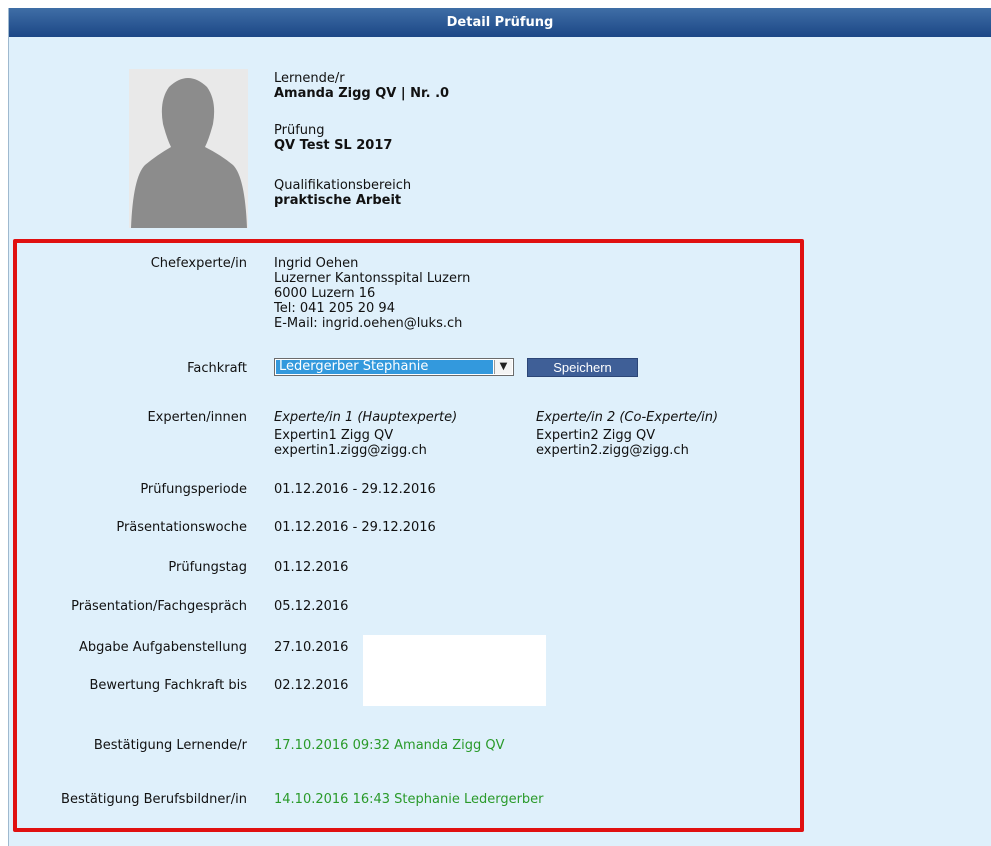 This screenshot has height=846, width=991. What do you see at coordinates (355, 489) in the screenshot?
I see `pruefungsperiode-value: 01.12.2016 - 29.12.2016` at bounding box center [355, 489].